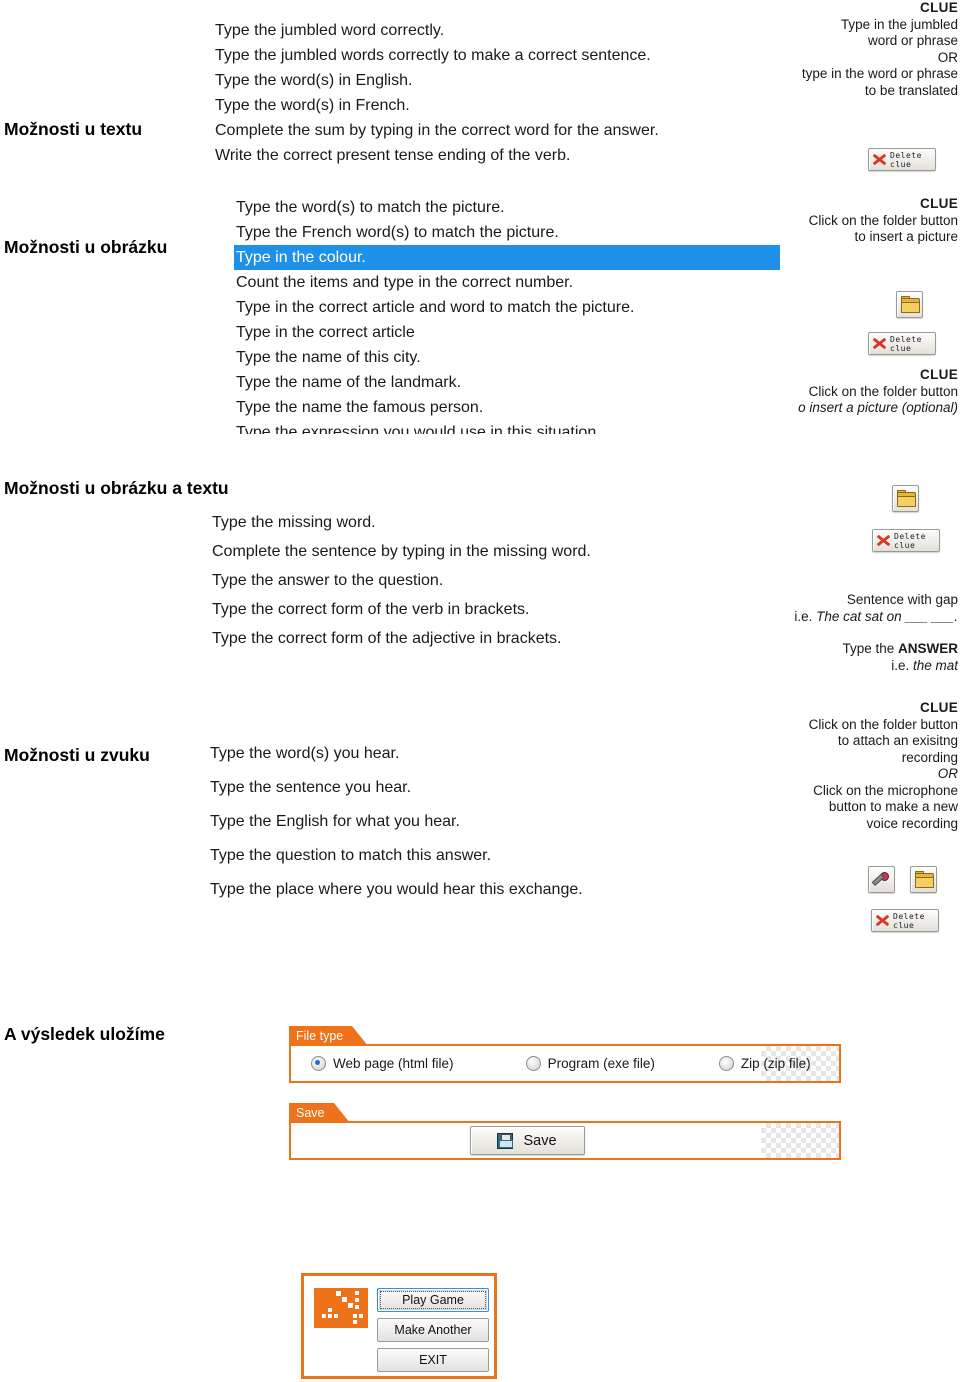  I want to click on gap-hint-line4-prefix: i.e., so click(902, 665).